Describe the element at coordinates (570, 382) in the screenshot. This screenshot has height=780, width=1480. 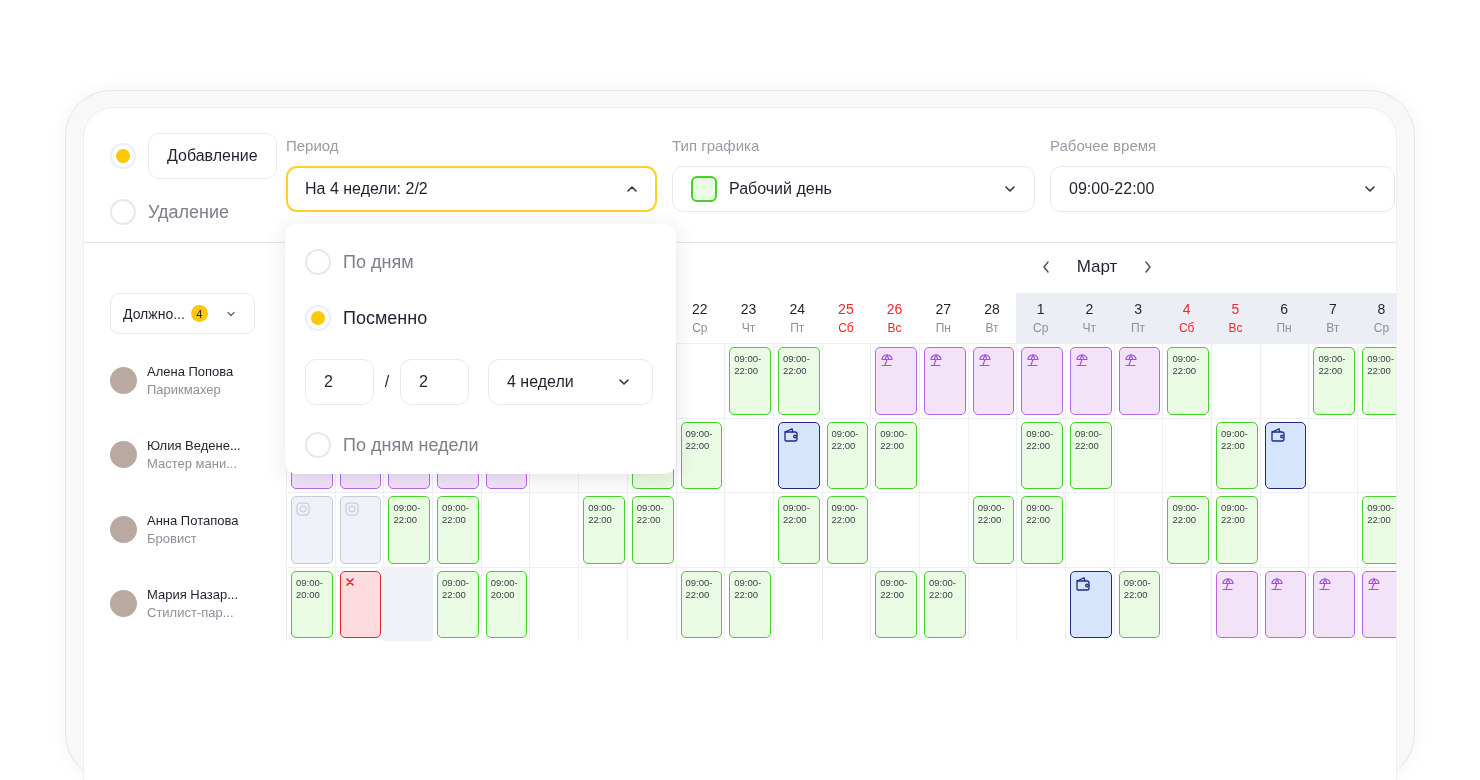
I see `dropdown-field: 4 недели` at that location.